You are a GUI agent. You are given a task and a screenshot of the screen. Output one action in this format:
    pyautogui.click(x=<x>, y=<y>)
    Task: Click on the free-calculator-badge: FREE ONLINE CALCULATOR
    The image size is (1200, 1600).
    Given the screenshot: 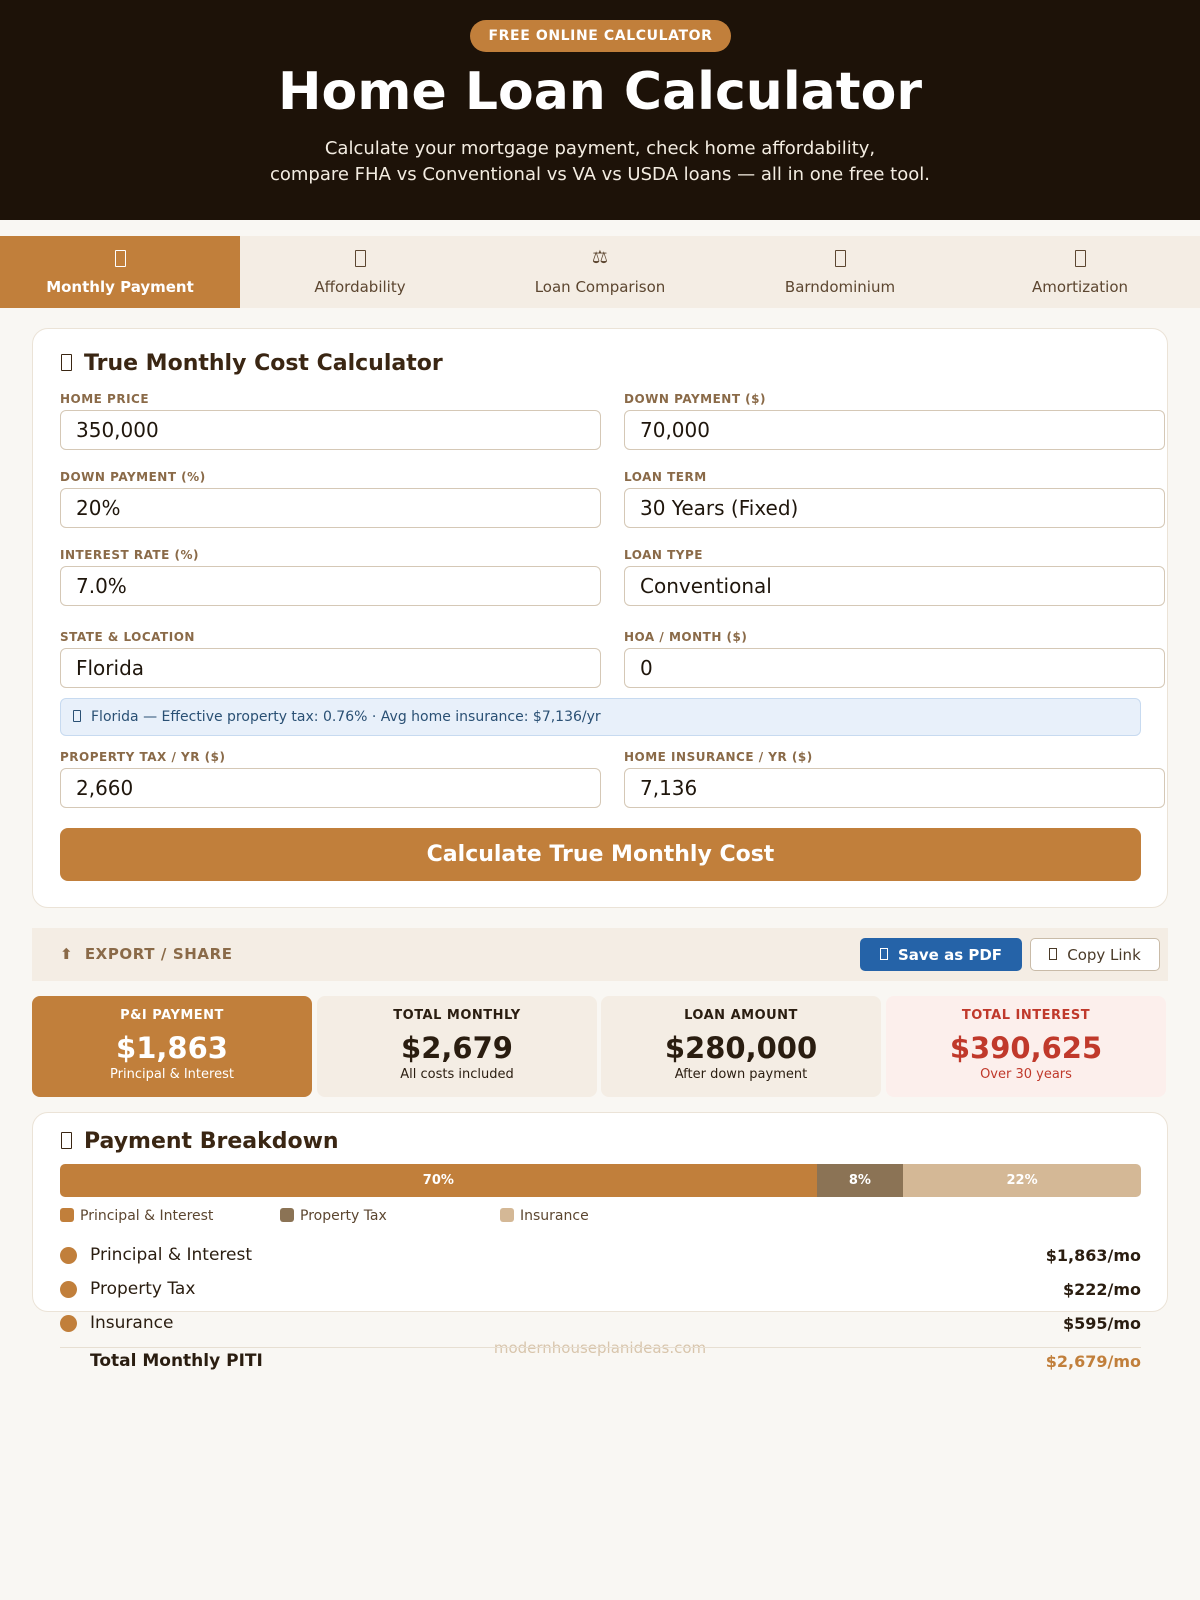 What is the action you would take?
    pyautogui.click(x=600, y=36)
    